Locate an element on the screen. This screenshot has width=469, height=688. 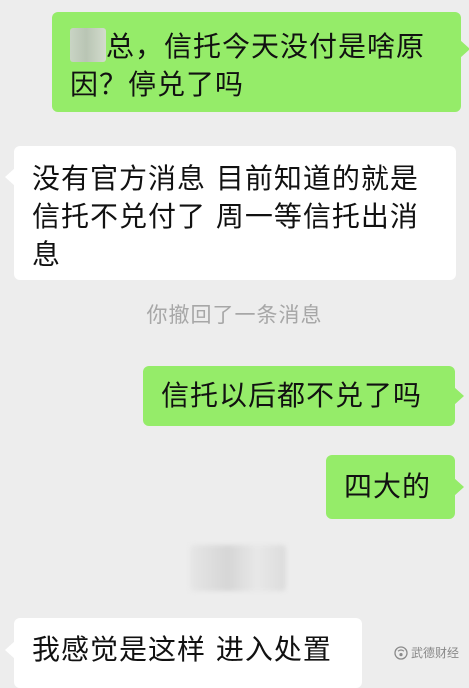
message-text: 信托以后都不兑了吗 is located at coordinates (292, 395).